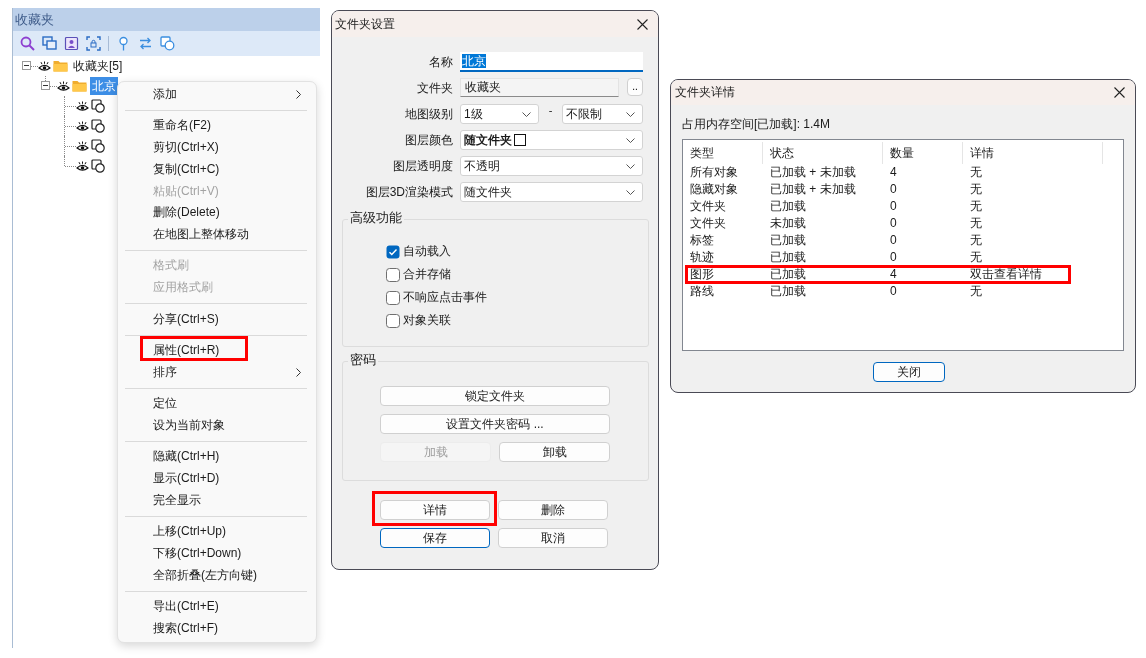 The width and height of the screenshot is (1146, 658). Describe the element at coordinates (813, 172) in the screenshot. I see `table-cell-text: 已加载 + 未加载` at that location.